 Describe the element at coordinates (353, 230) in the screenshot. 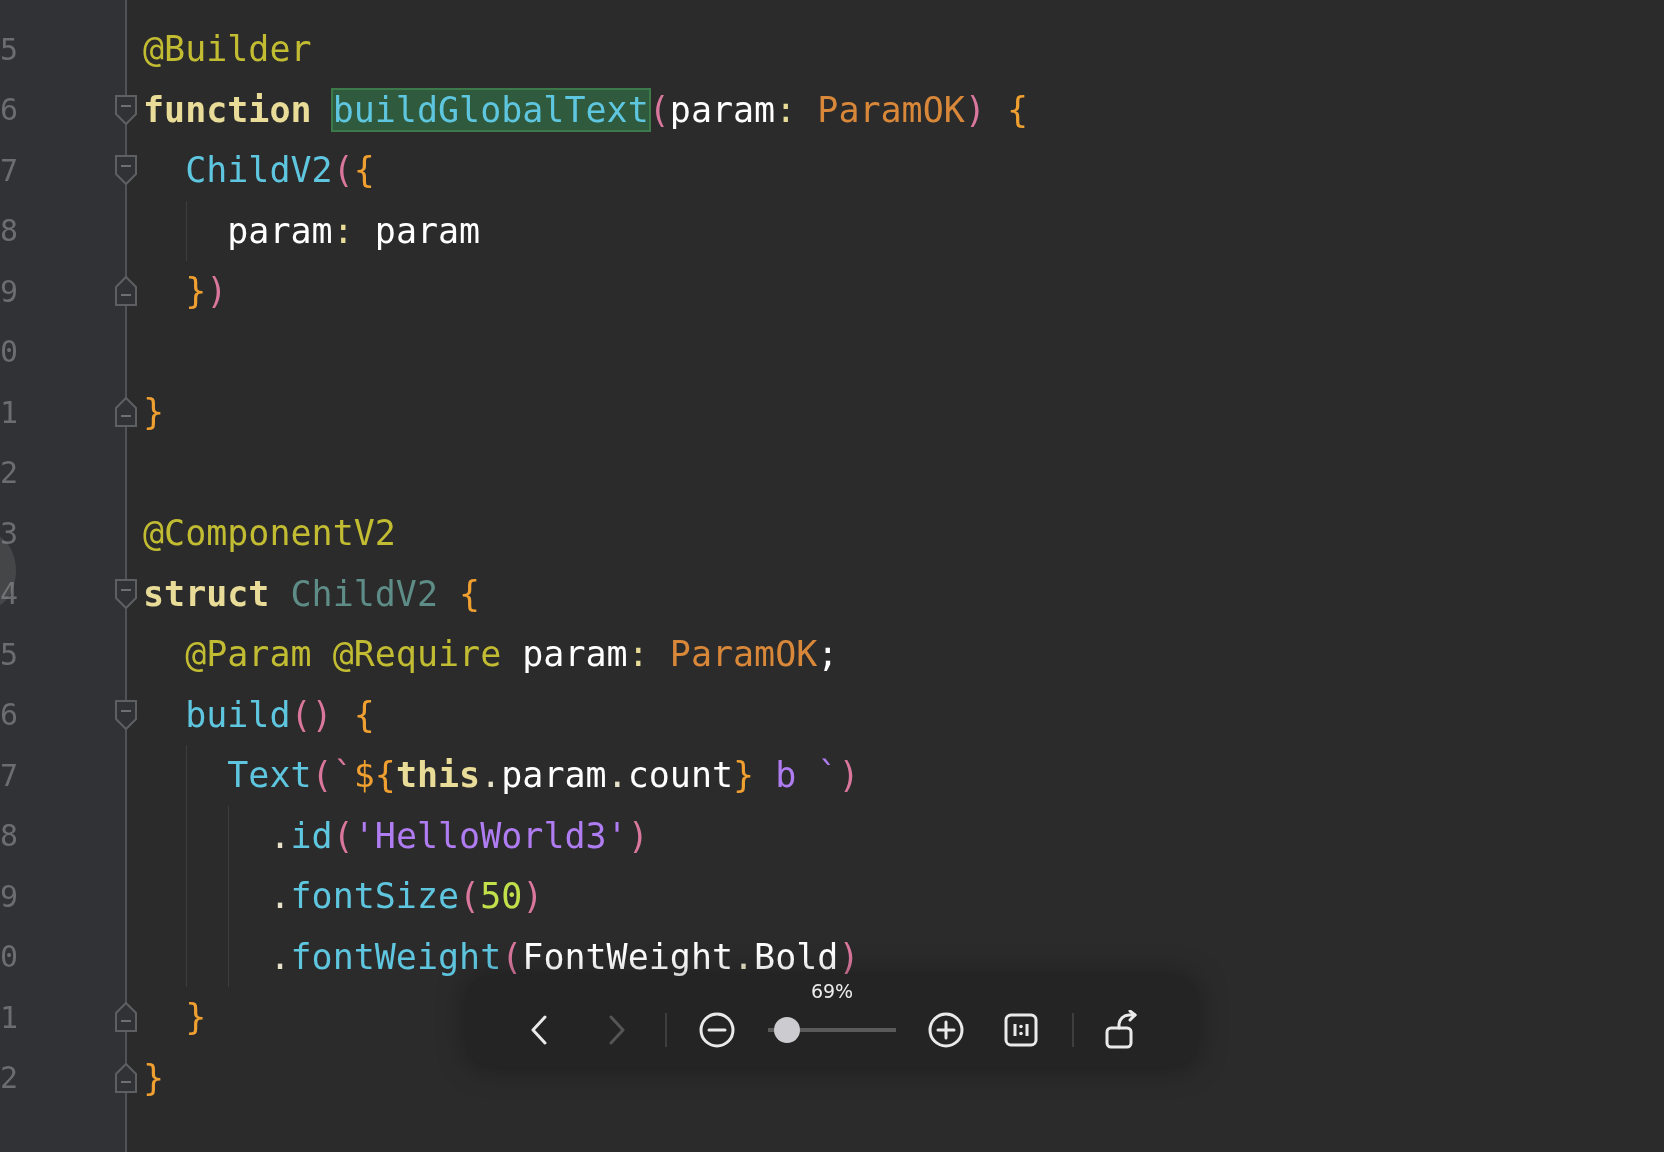

I see `code-line: param` at that location.